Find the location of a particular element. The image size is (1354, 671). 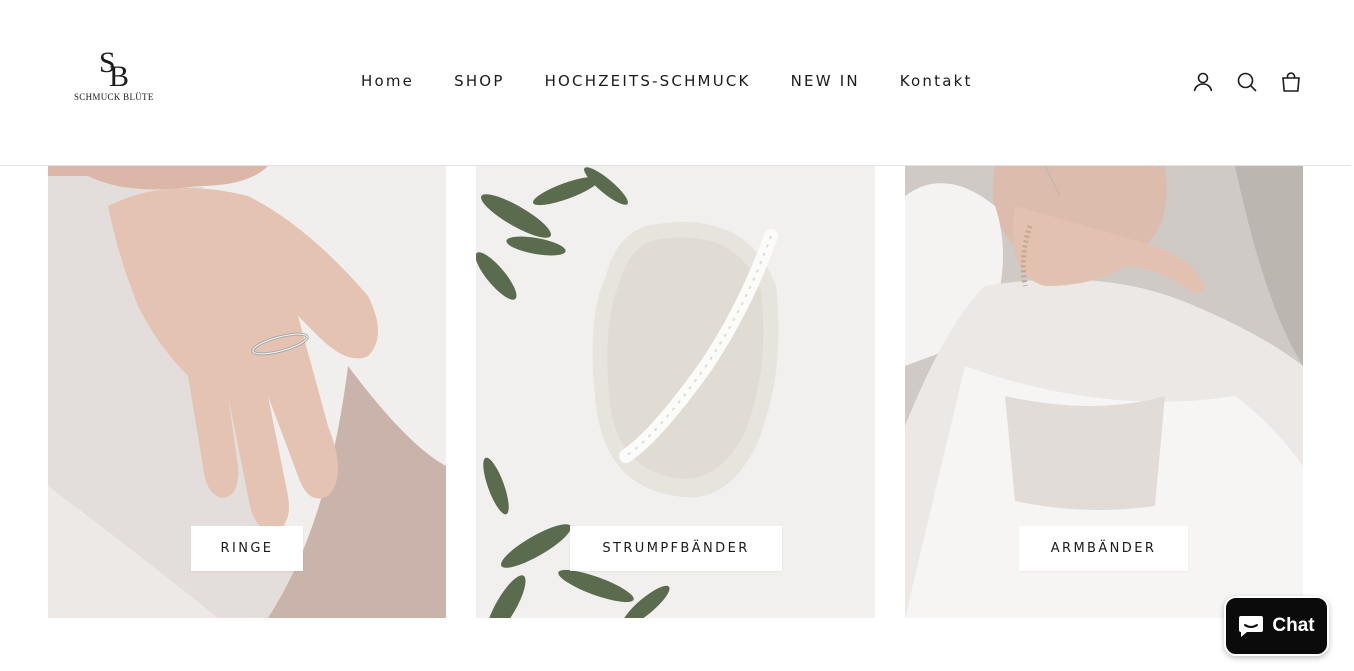

cart-bag-icon is located at coordinates (1291, 82).